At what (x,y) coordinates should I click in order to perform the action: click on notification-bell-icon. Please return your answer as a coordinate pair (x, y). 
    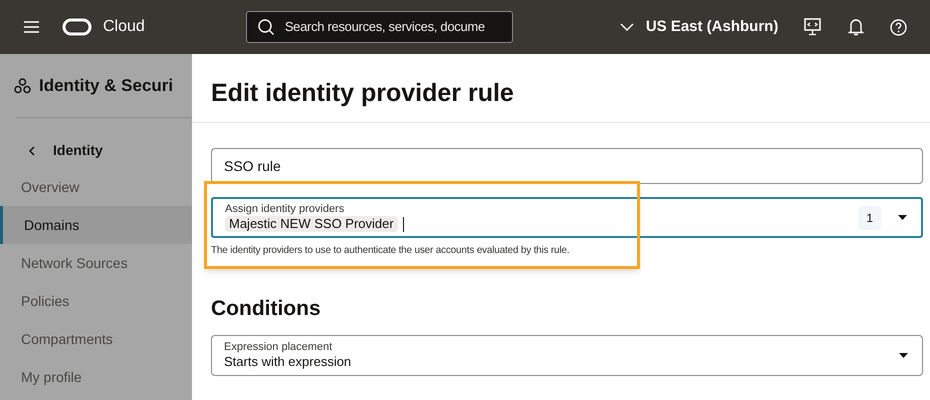
    Looking at the image, I should click on (856, 27).